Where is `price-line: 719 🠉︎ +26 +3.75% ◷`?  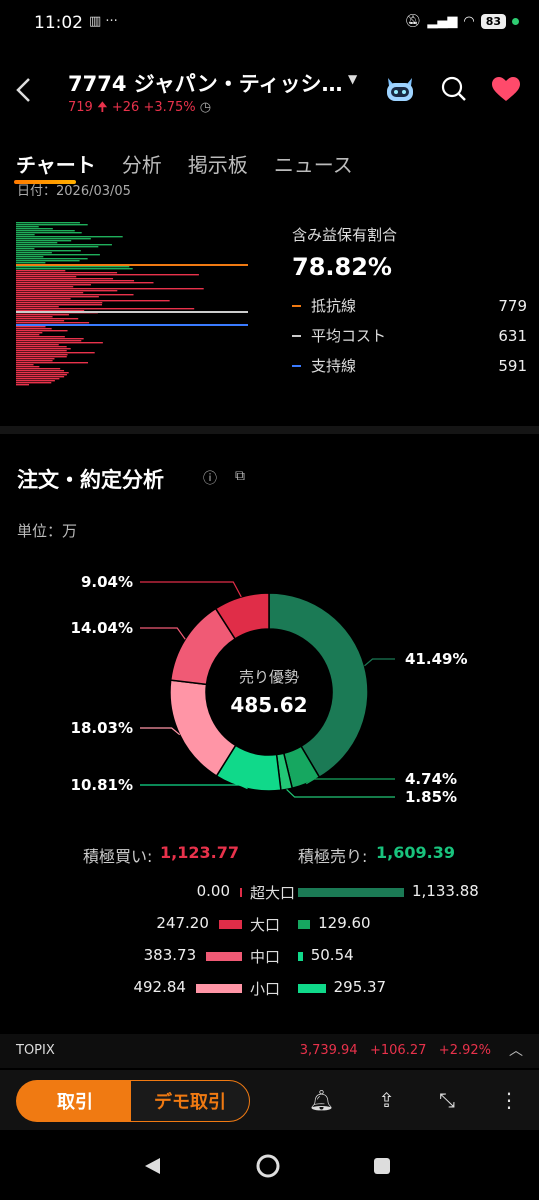
price-line: 719 🠉︎ +26 +3.75% ◷ is located at coordinates (139, 109).